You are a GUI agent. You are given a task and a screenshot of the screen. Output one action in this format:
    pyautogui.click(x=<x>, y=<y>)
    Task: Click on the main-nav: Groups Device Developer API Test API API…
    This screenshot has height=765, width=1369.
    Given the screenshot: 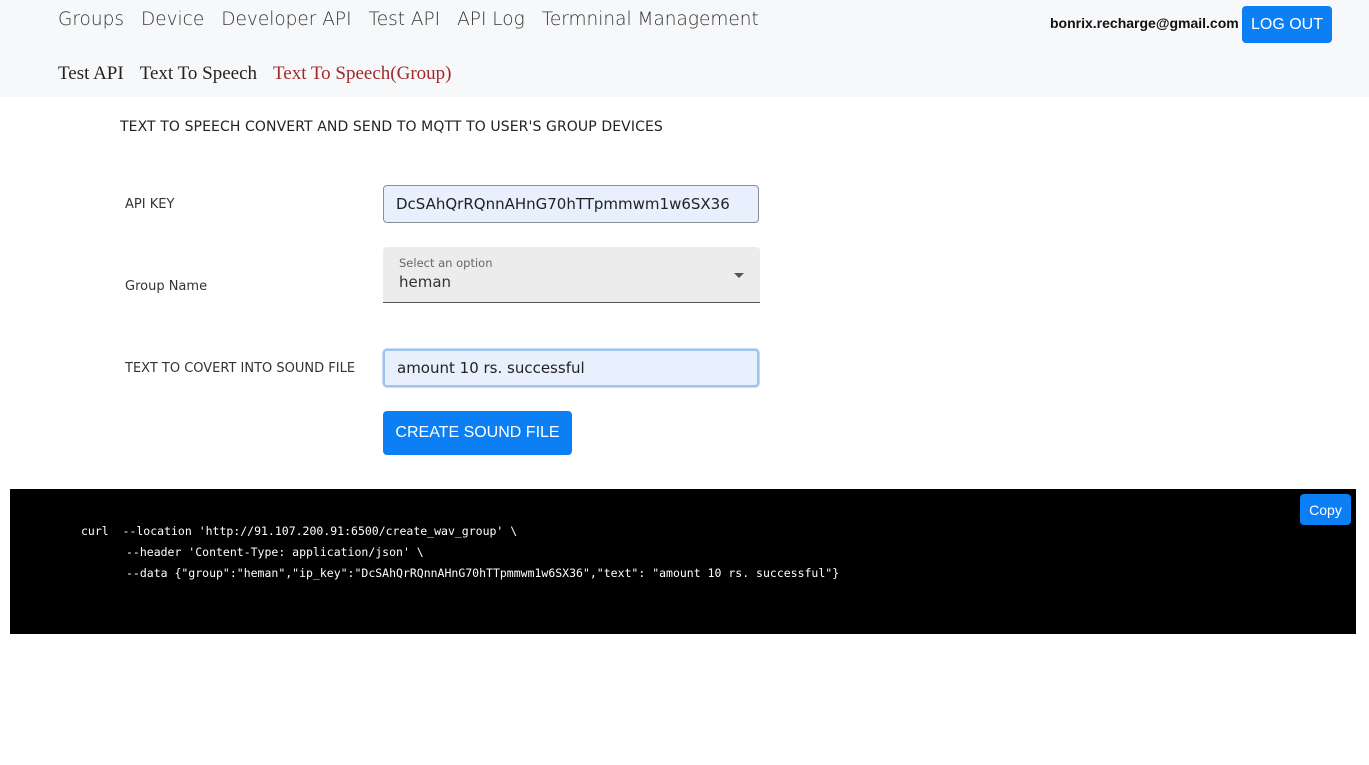 What is the action you would take?
    pyautogui.click(x=408, y=20)
    